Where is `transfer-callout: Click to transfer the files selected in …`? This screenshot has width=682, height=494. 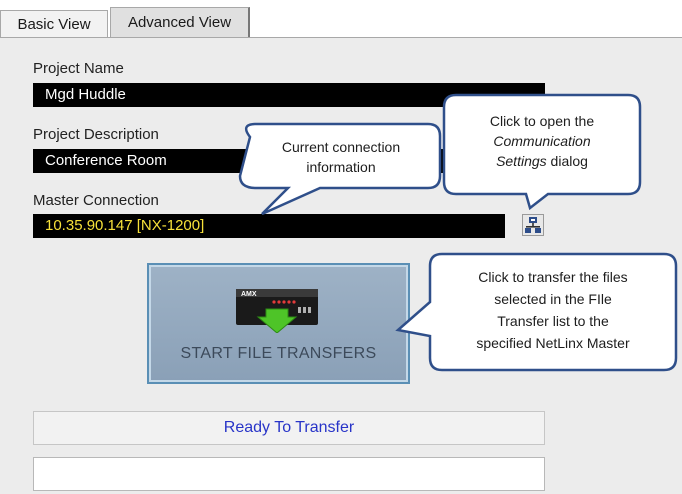 transfer-callout: Click to transfer the files selected in … is located at coordinates (553, 310).